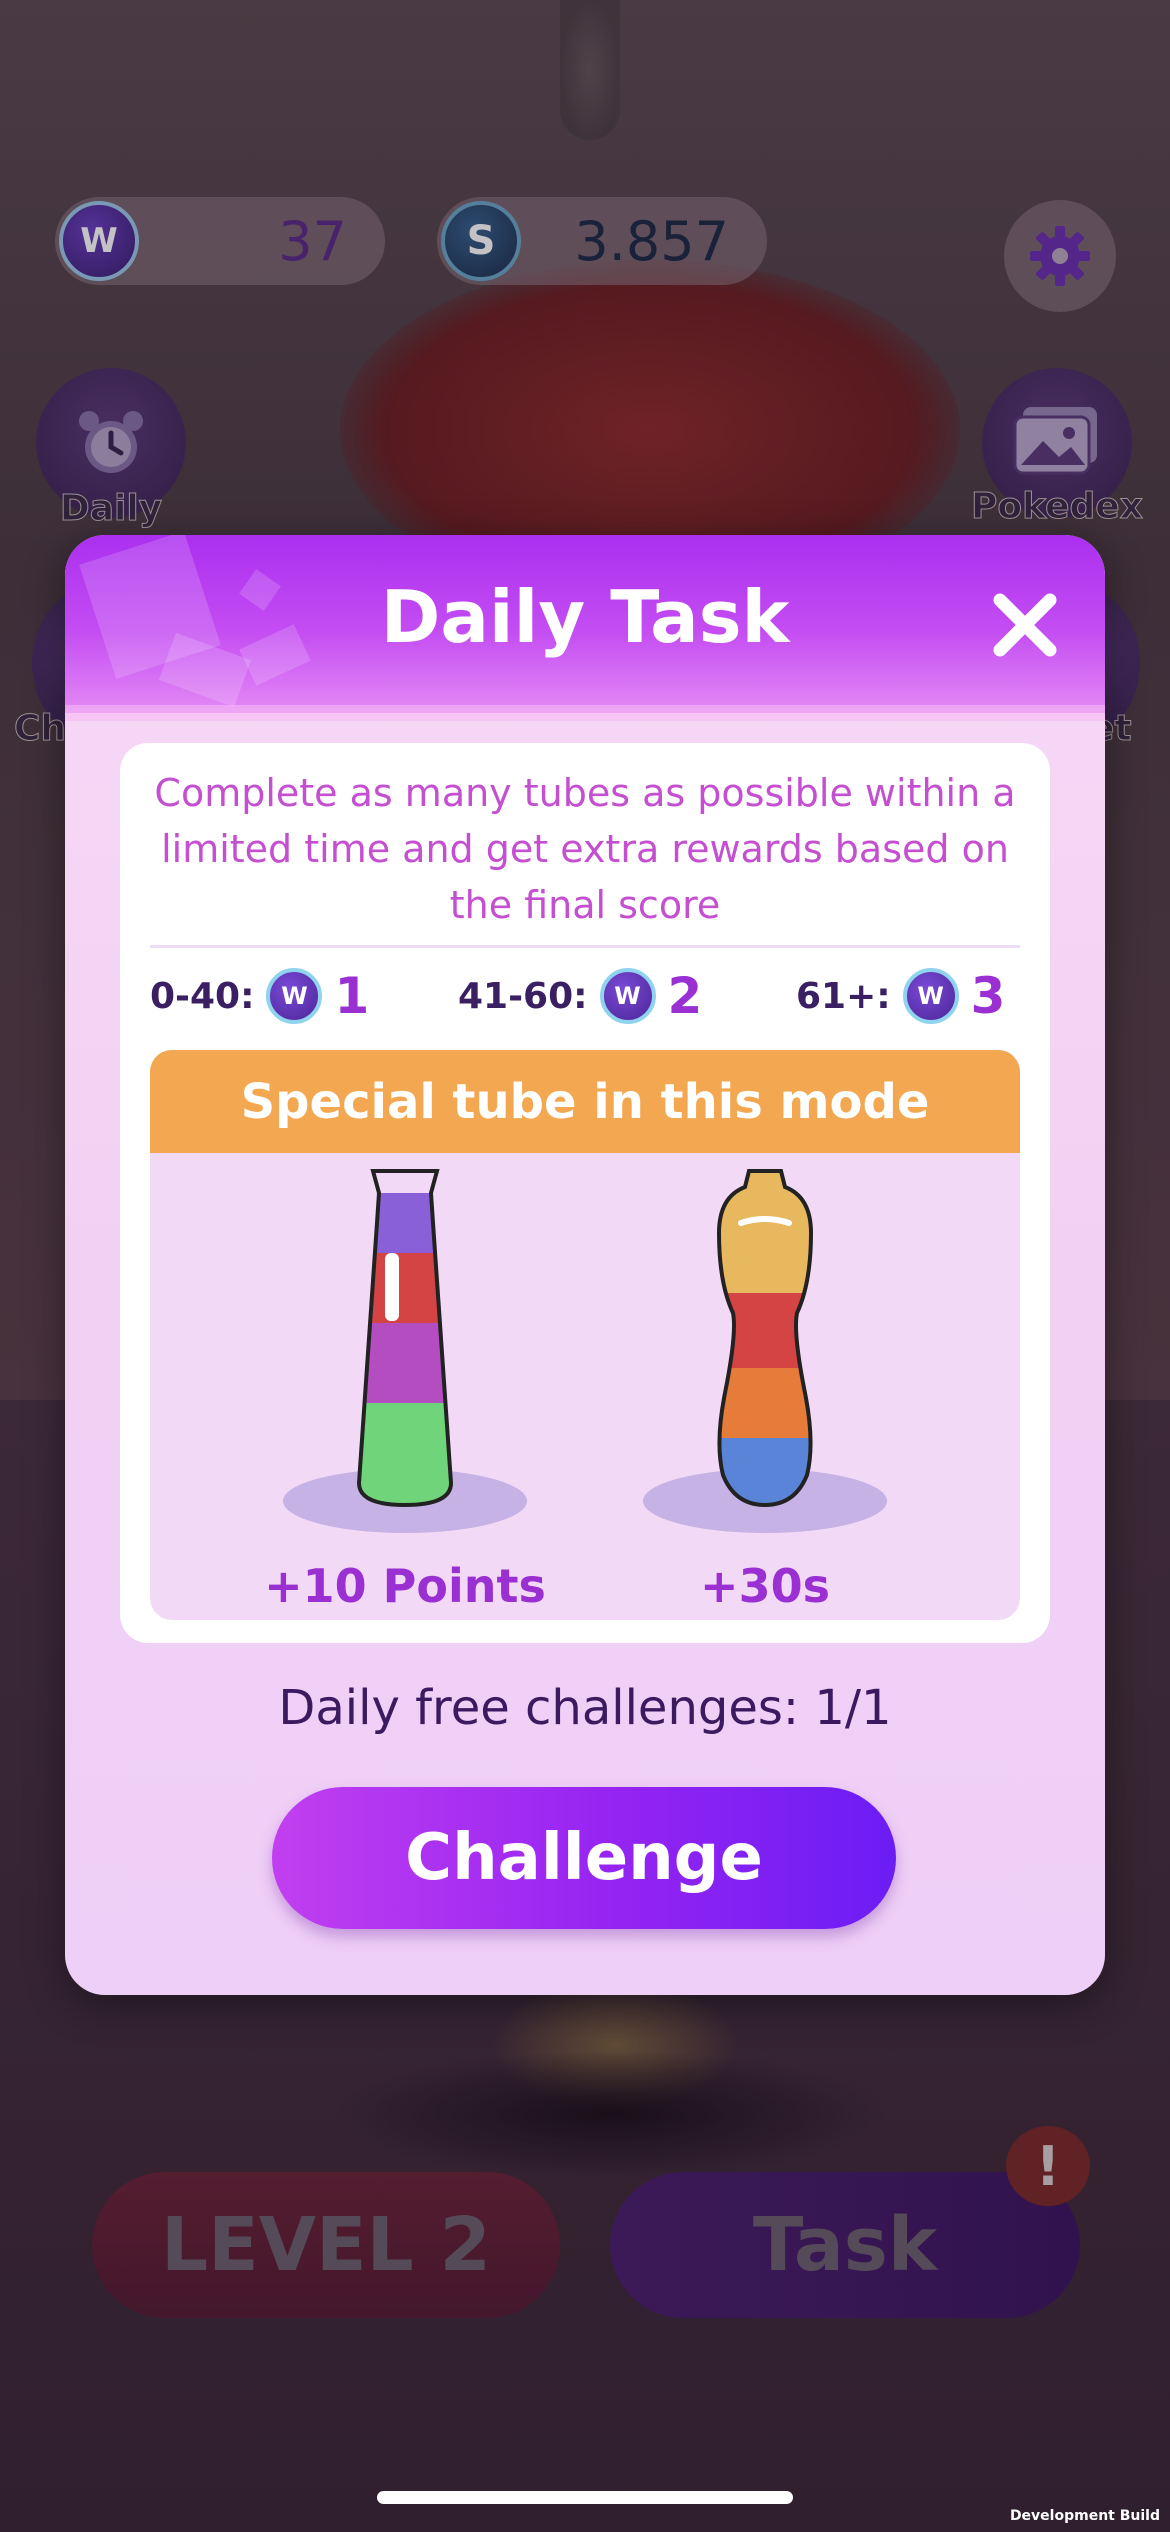 The image size is (1170, 2532). I want to click on challenge-button: Challenge, so click(584, 1858).